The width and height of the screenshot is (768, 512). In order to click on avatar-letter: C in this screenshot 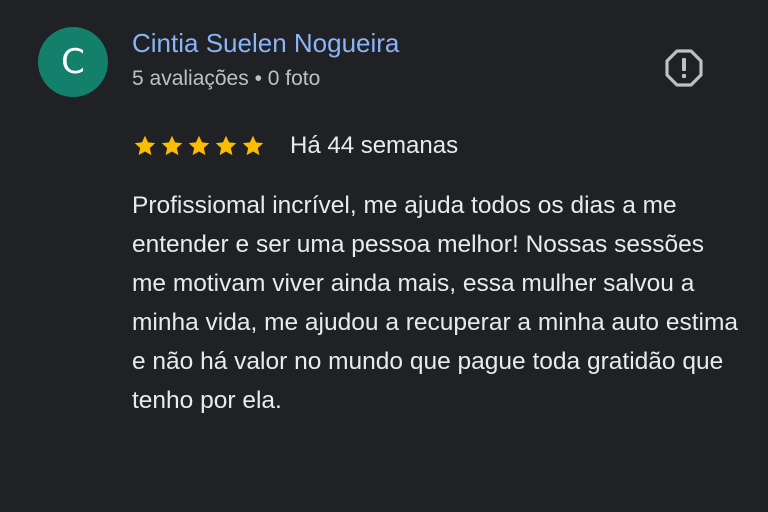, I will do `click(73, 62)`.